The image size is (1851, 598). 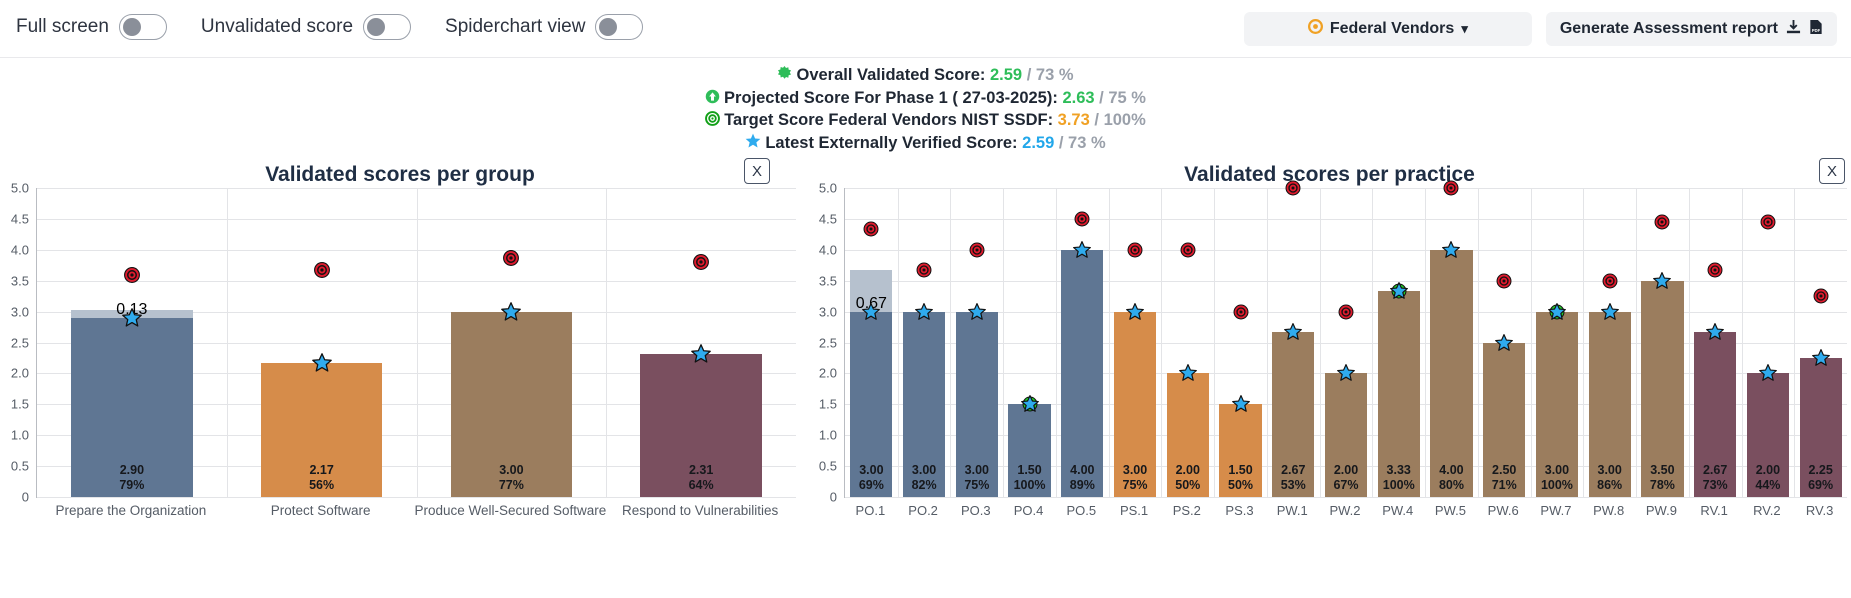 I want to click on bar-score-text: 2.25, so click(x=1820, y=470).